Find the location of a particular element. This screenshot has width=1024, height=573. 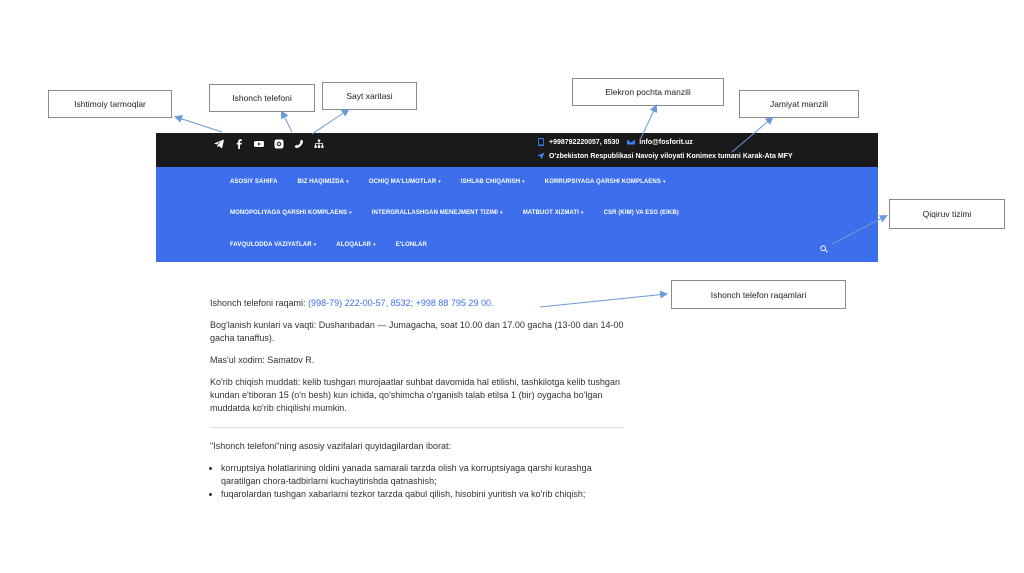

telegram-icon is located at coordinates (219, 144).